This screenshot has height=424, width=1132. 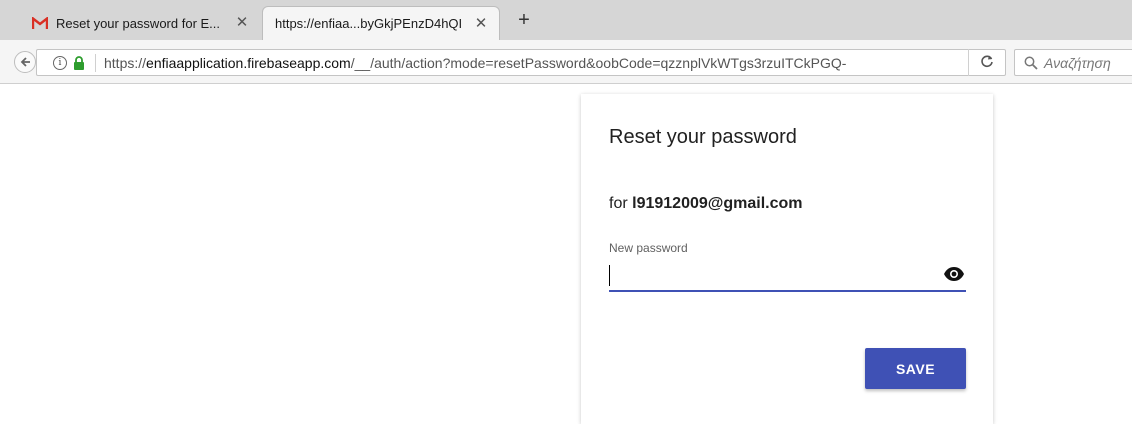 I want to click on save-button: SAVE, so click(x=915, y=368).